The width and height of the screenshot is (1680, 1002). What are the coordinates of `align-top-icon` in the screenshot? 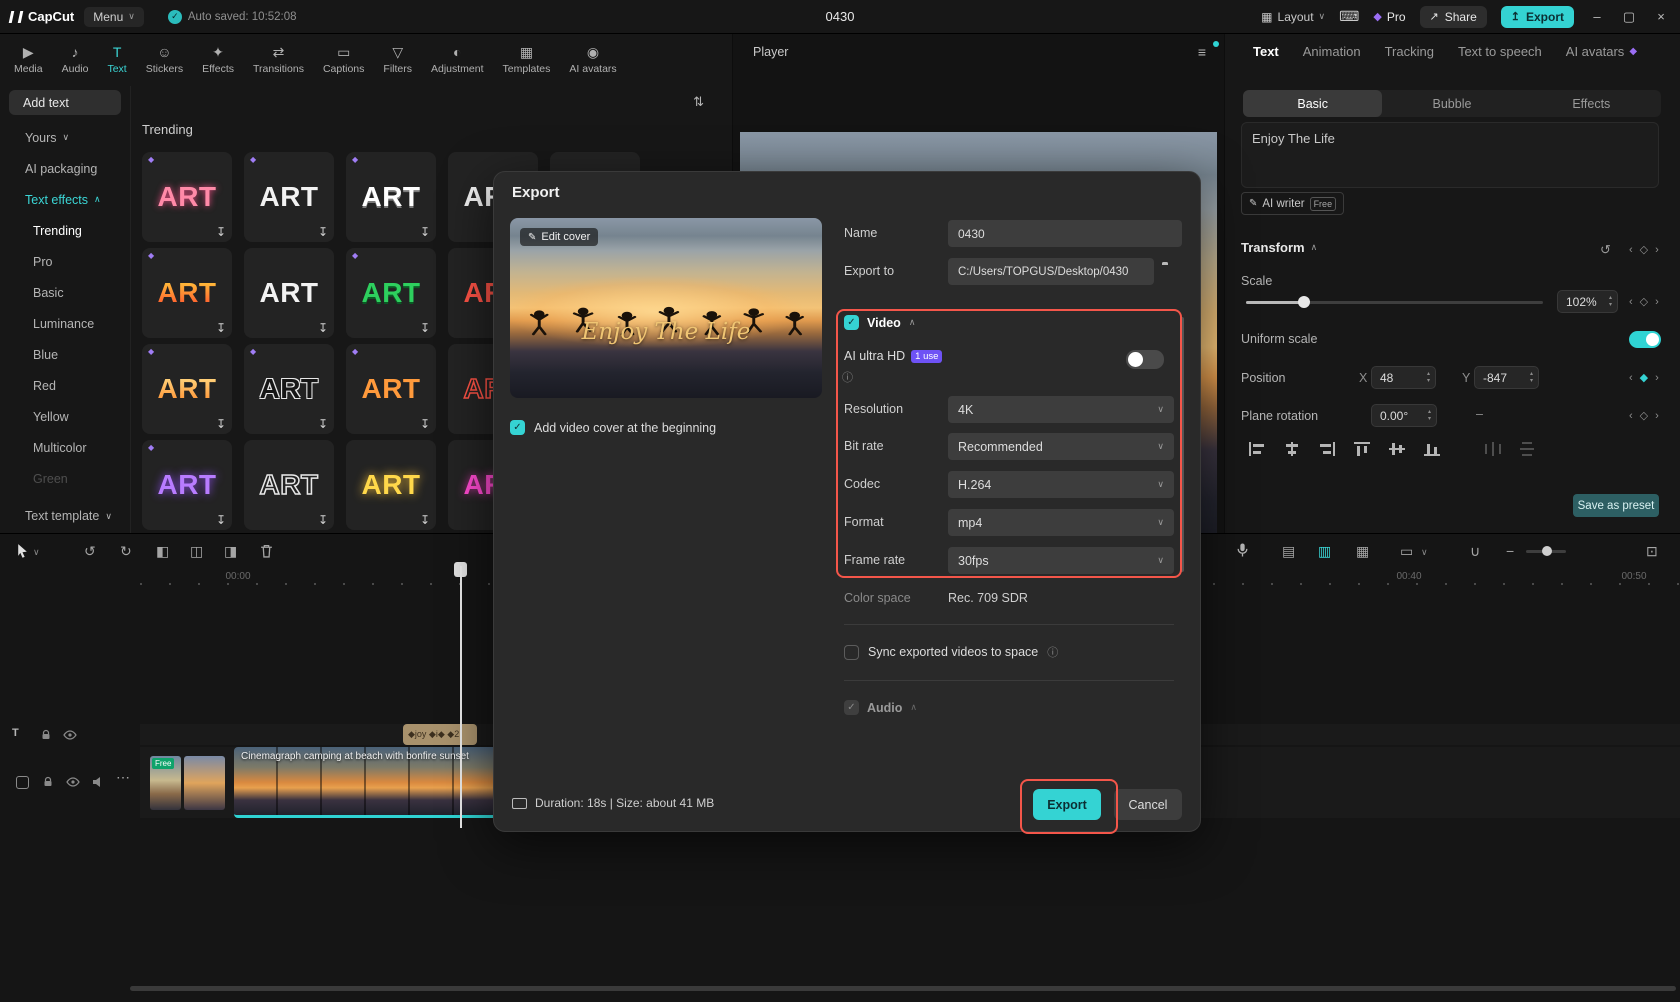 It's located at (1362, 449).